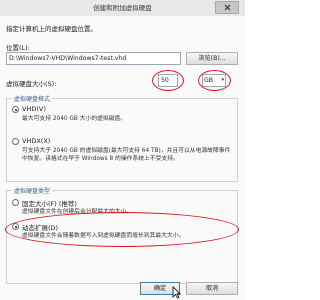 The image size is (320, 300). Describe the element at coordinates (18, 48) in the screenshot. I see `location-label: 位置(L):` at that location.